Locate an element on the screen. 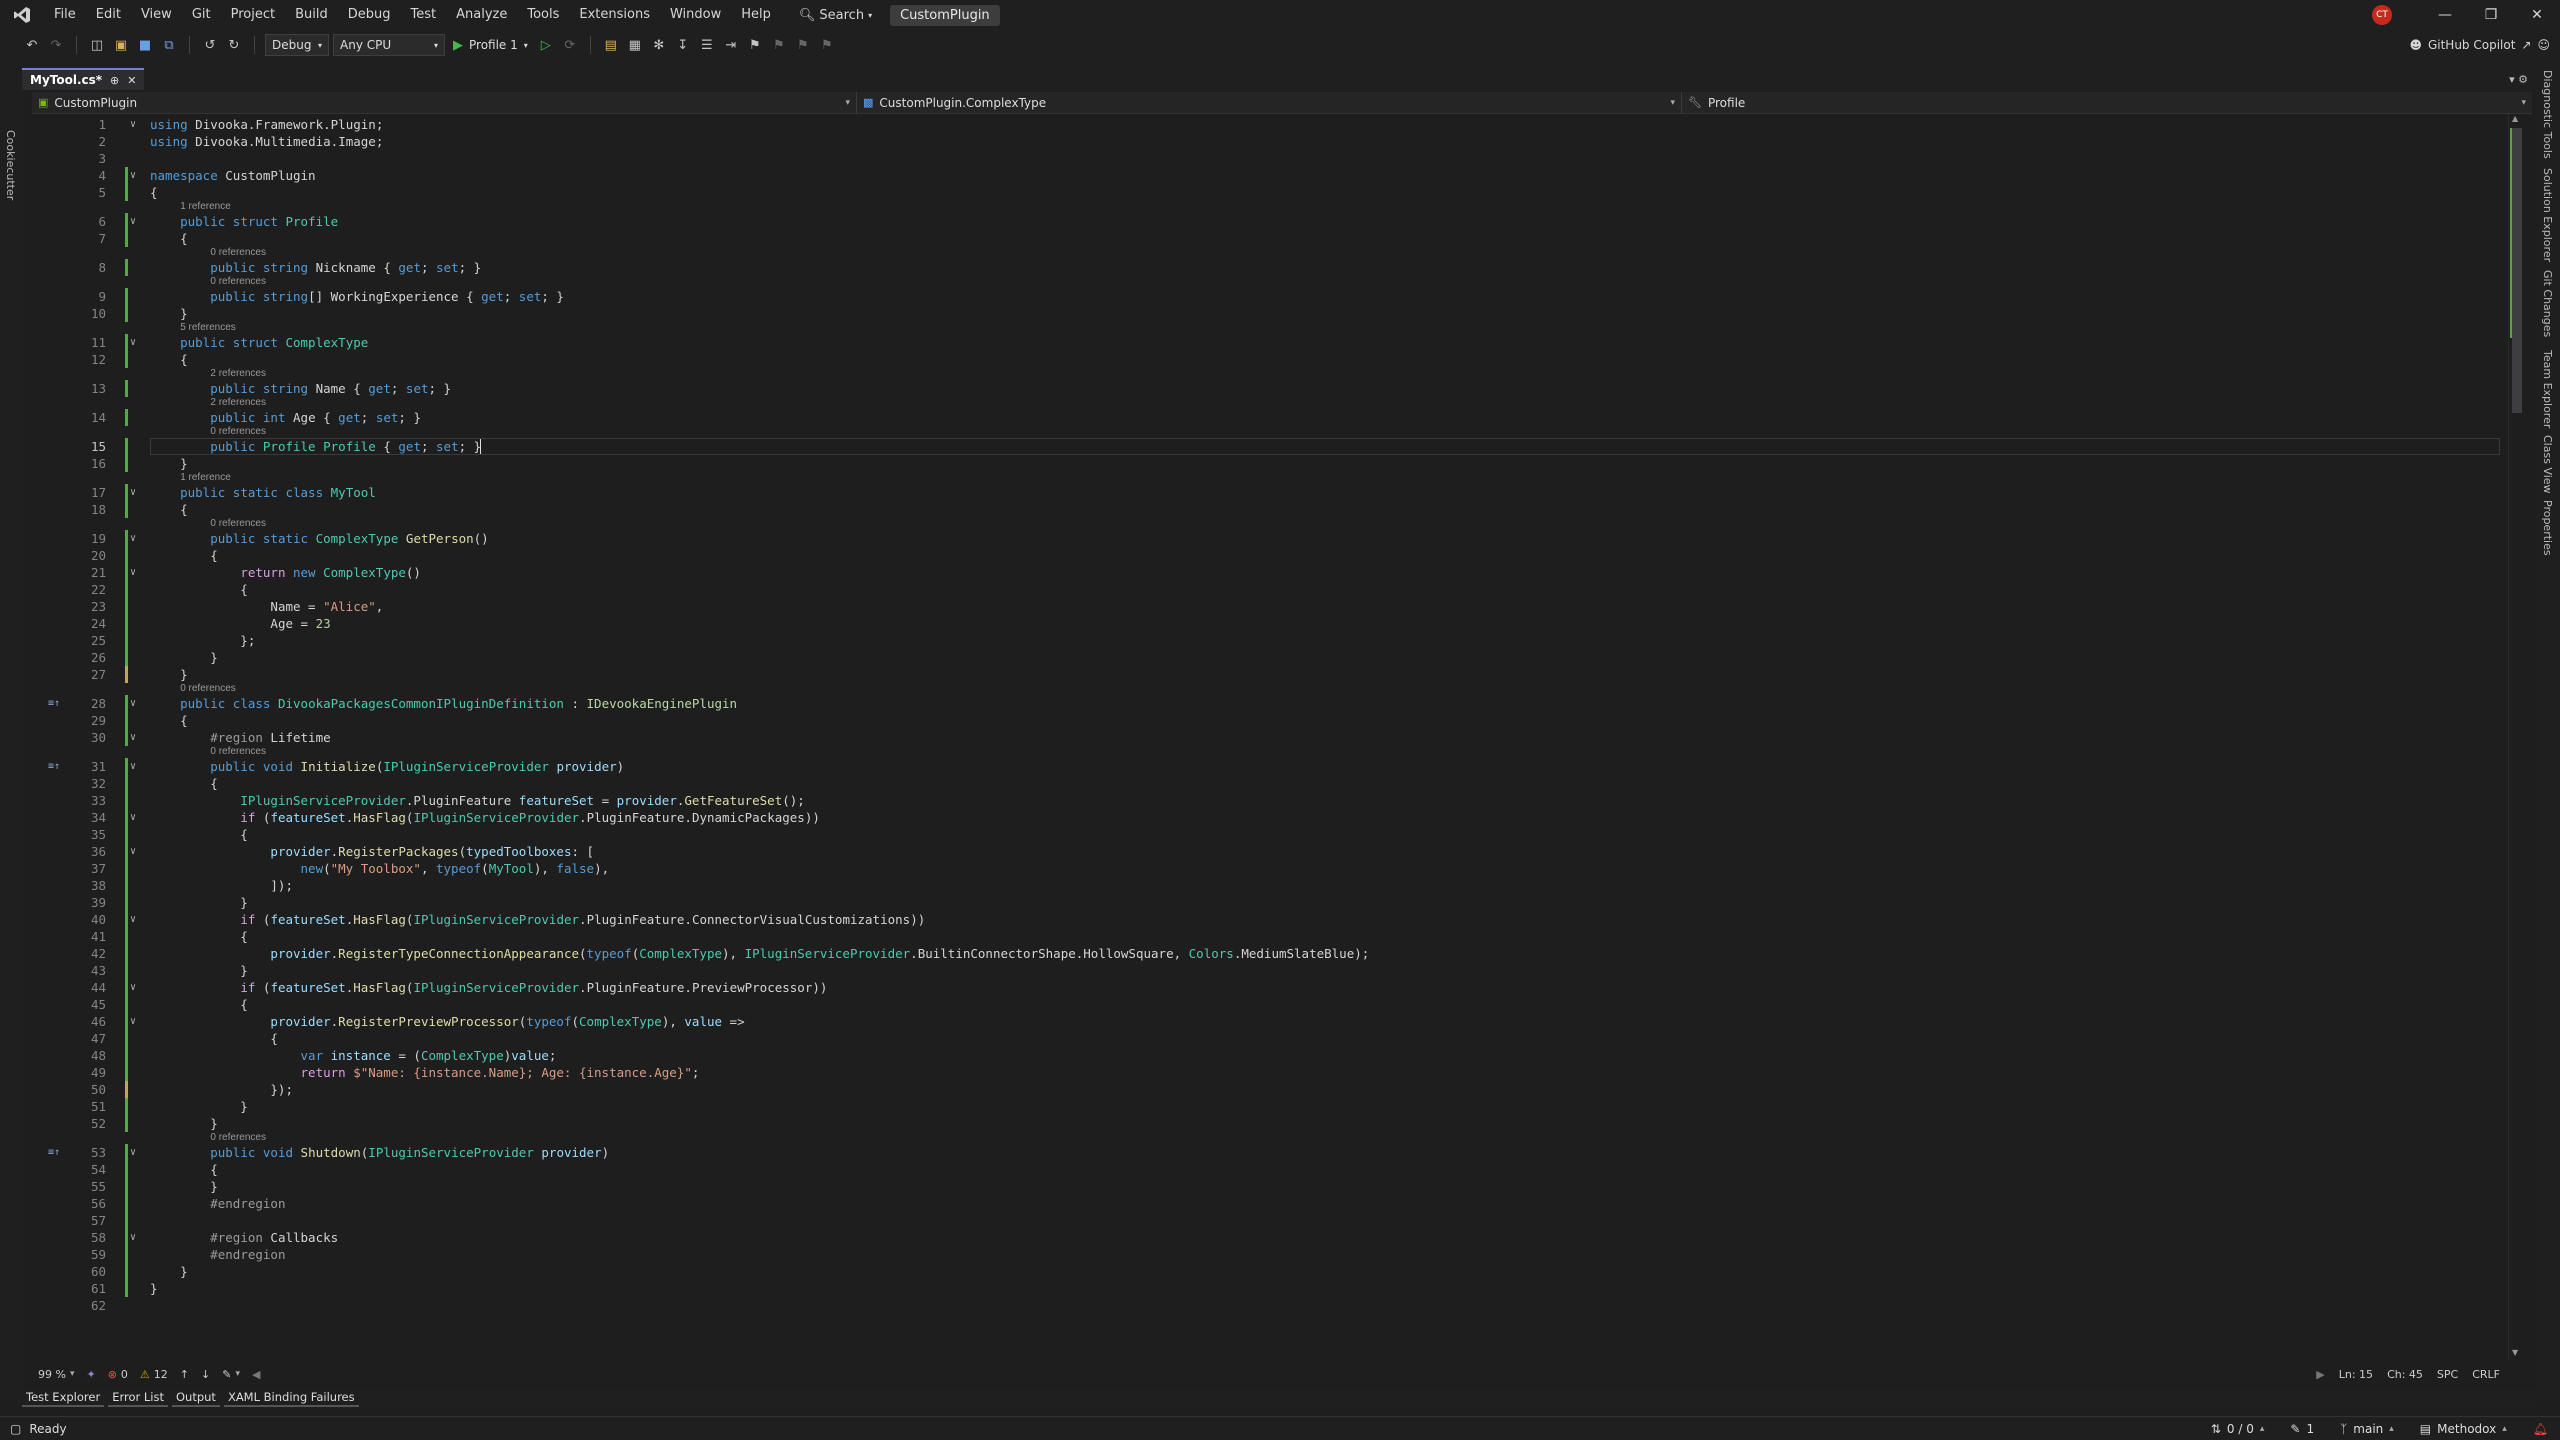  code-line: 39 } is located at coordinates (1270, 902).